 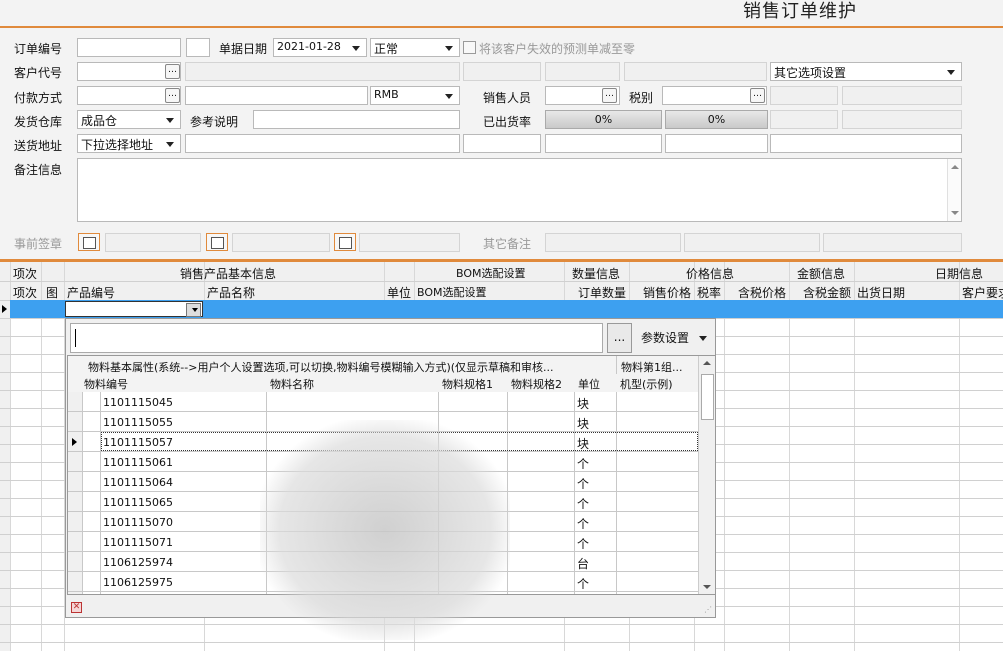 What do you see at coordinates (415, 95) in the screenshot?
I see `currency-select: RMB` at bounding box center [415, 95].